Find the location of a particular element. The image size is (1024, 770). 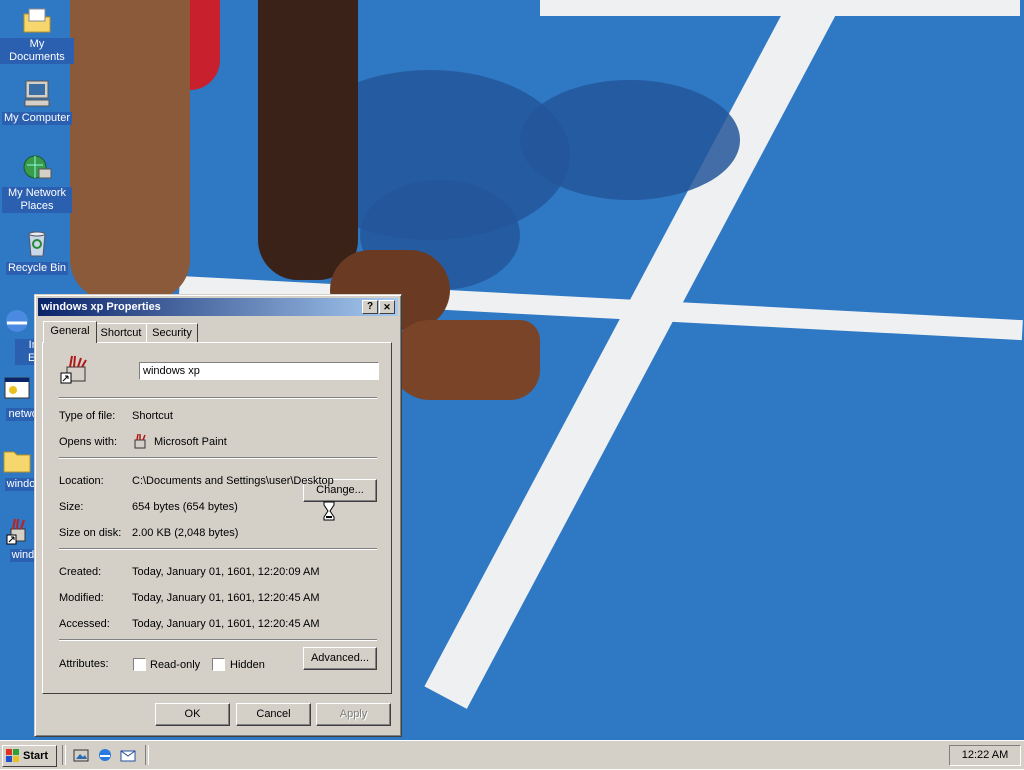

desktop-icon-my-documents: My Documents is located at coordinates (37, 34).